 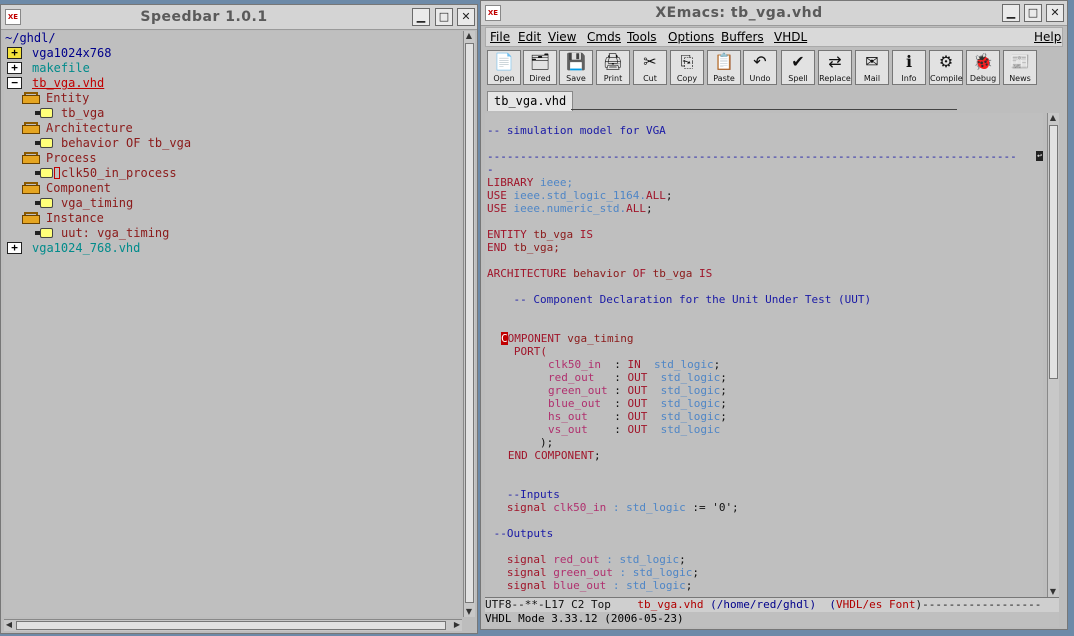 I want to click on text-cursor: C, so click(x=504, y=338).